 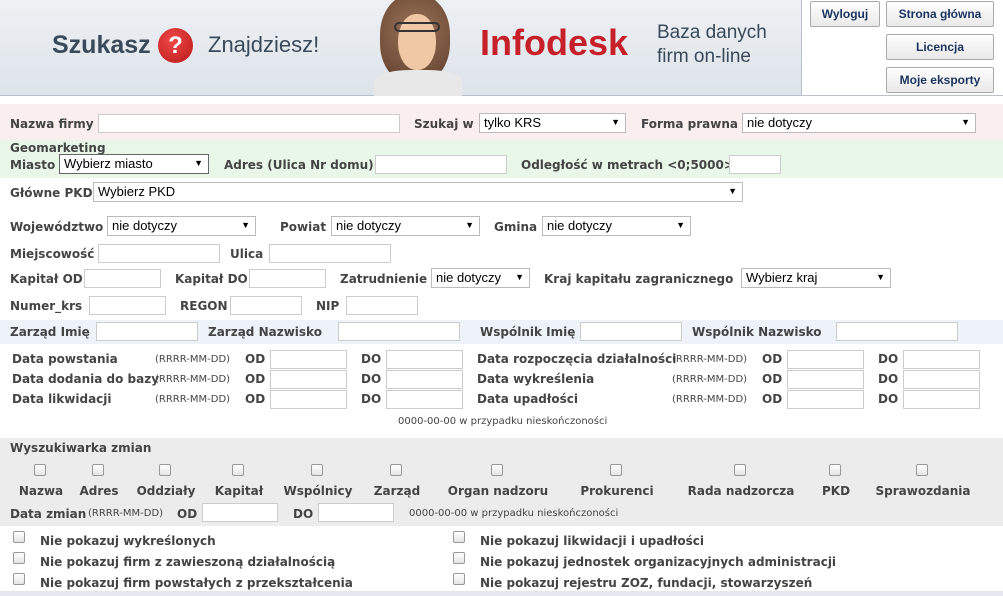 What do you see at coordinates (240, 512) in the screenshot?
I see `change-date-from-input` at bounding box center [240, 512].